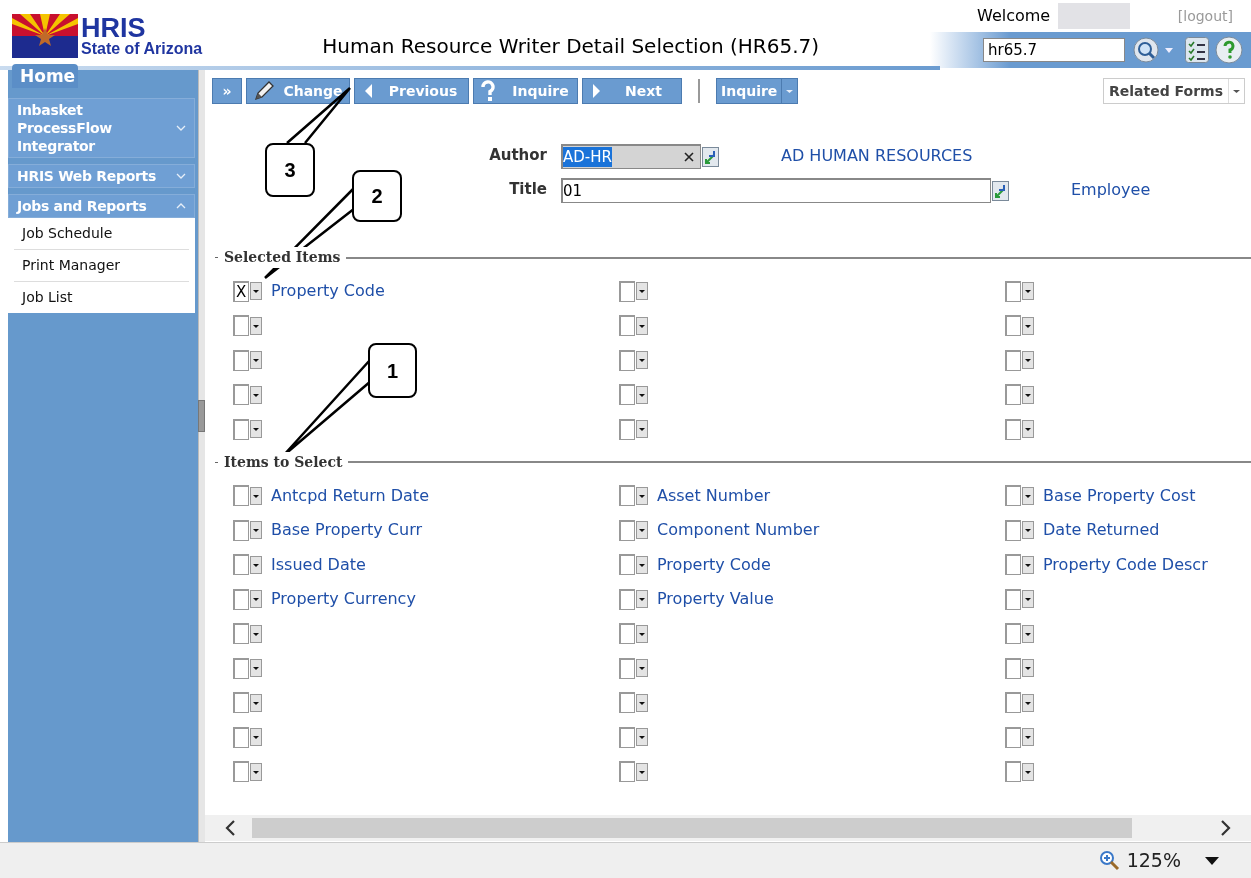 This screenshot has width=1251, height=878. Describe the element at coordinates (1225, 828) in the screenshot. I see `scroll-right-icon` at that location.